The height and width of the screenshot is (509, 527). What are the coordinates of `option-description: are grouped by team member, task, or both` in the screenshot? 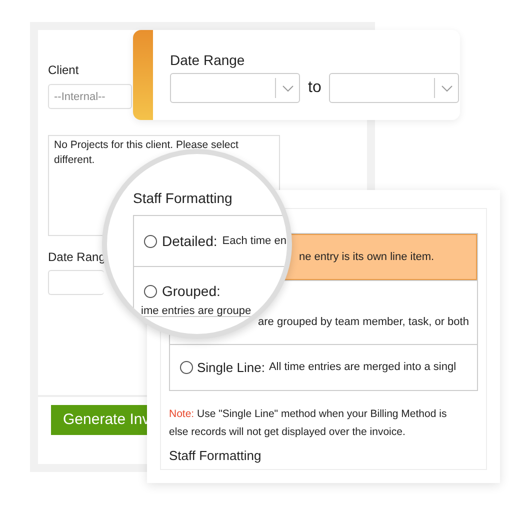 It's located at (363, 322).